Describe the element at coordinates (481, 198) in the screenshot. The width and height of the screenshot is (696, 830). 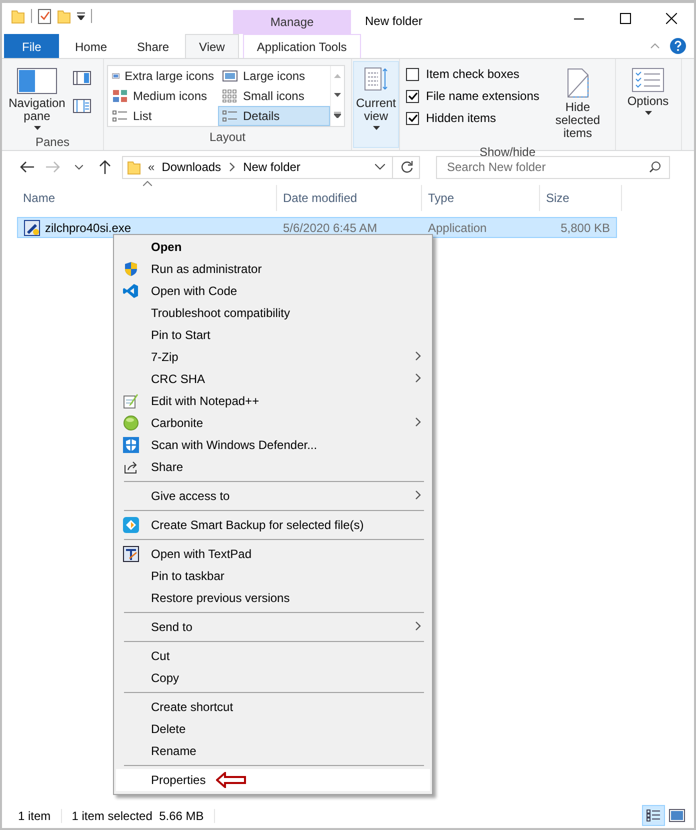
I see `column-header: Type` at that location.